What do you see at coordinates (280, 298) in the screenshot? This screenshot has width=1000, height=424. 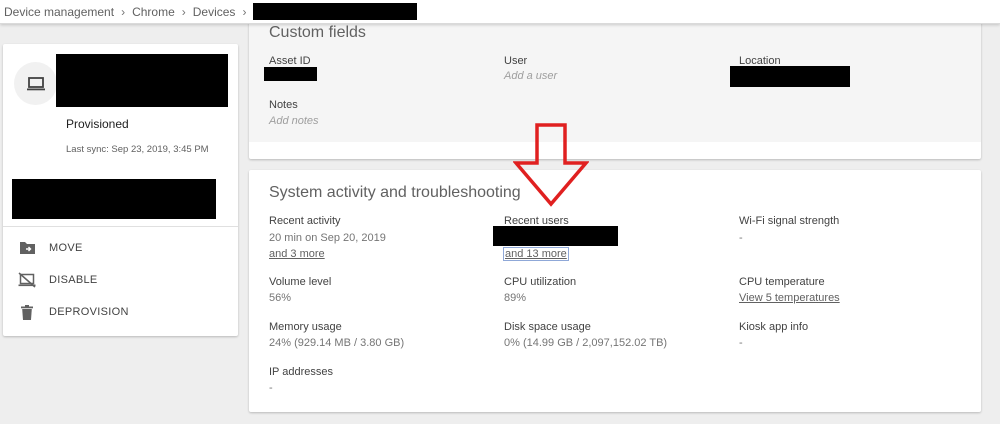 I see `volume-level-value: 56%` at bounding box center [280, 298].